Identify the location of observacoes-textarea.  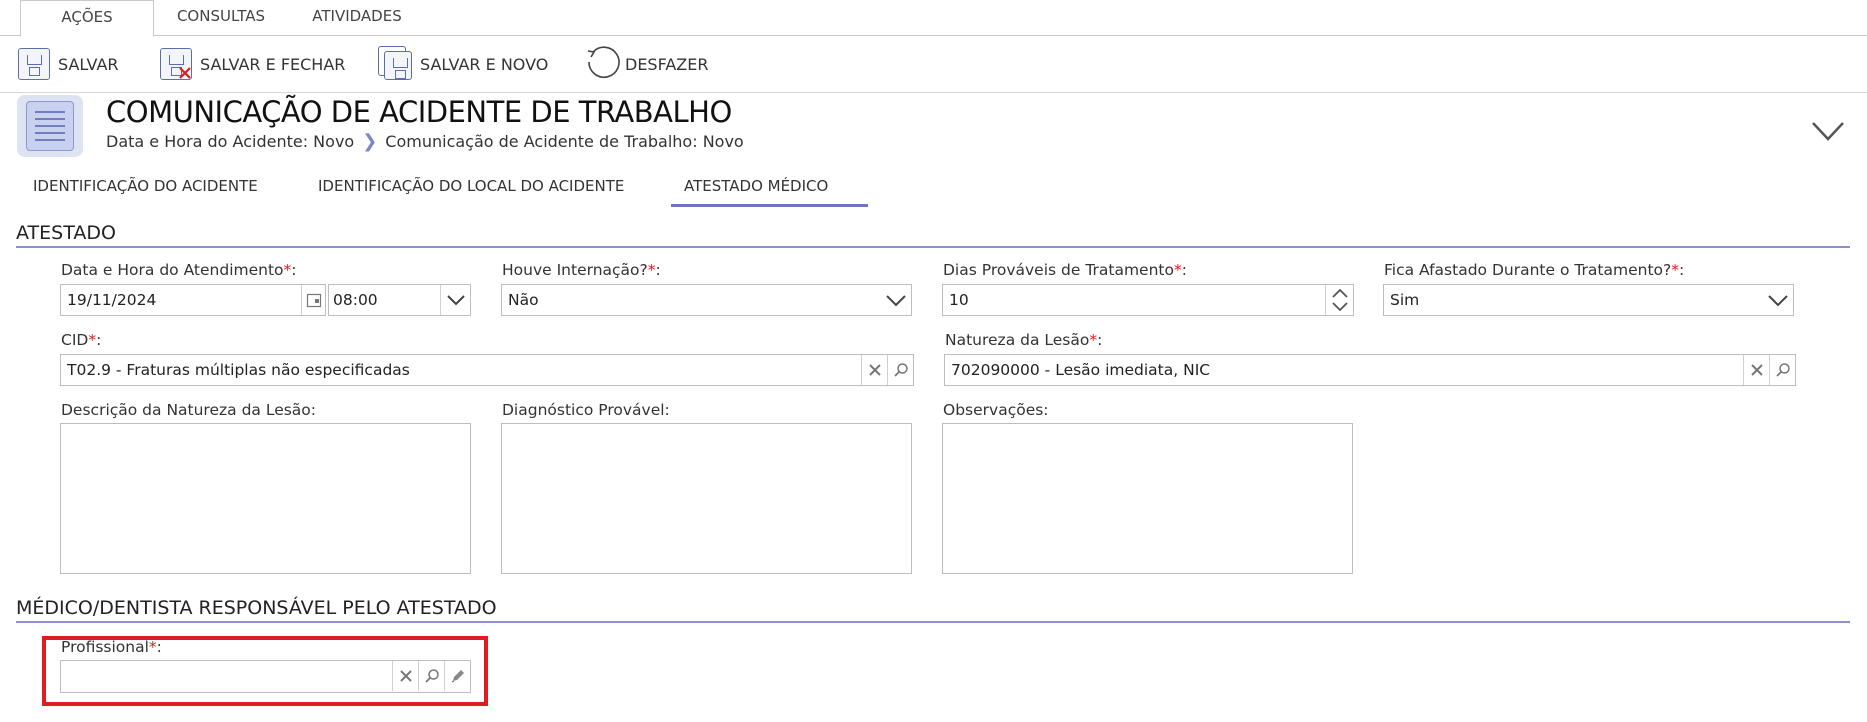
(1147, 498).